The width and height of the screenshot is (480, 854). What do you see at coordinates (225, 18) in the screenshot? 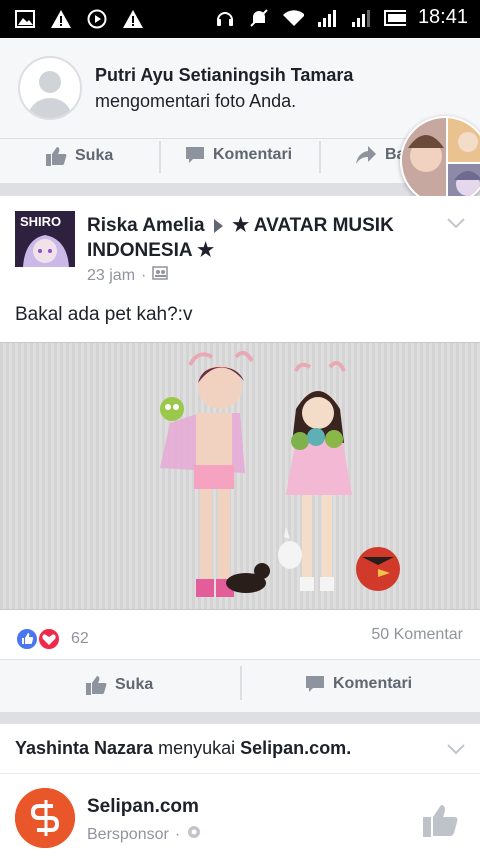
I see `headset-icon` at bounding box center [225, 18].